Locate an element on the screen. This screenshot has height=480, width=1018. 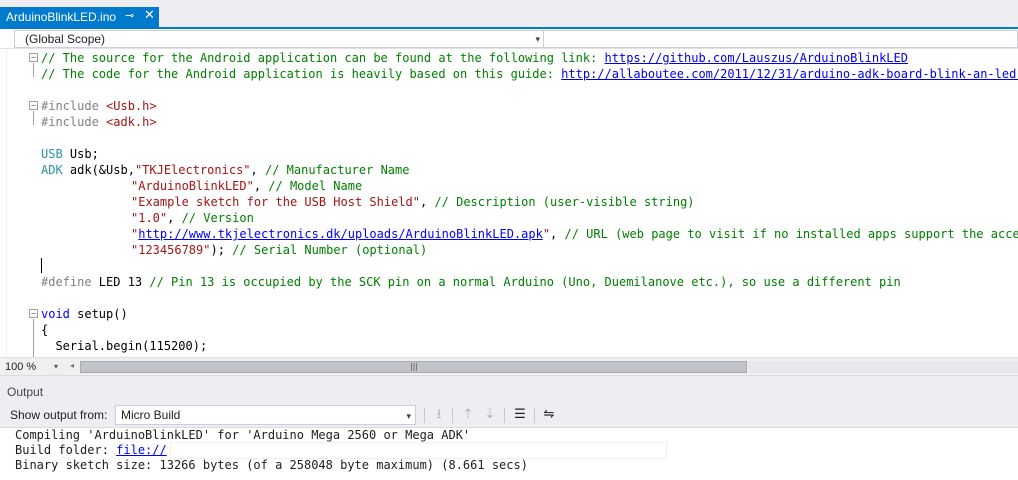
string-literal: " is located at coordinates (546, 234).